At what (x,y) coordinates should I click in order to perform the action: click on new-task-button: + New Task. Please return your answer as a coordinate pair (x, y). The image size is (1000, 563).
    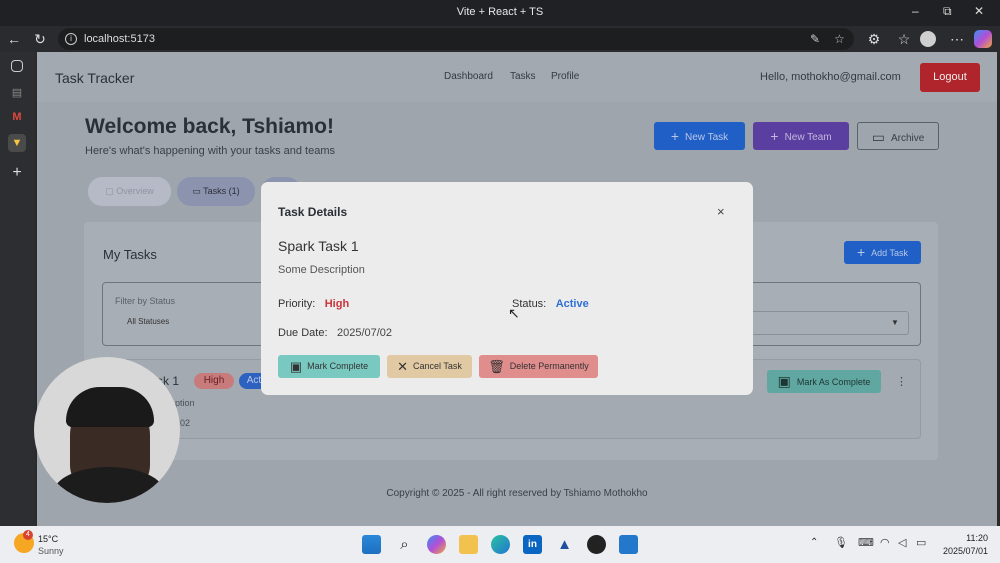
    Looking at the image, I should click on (699, 136).